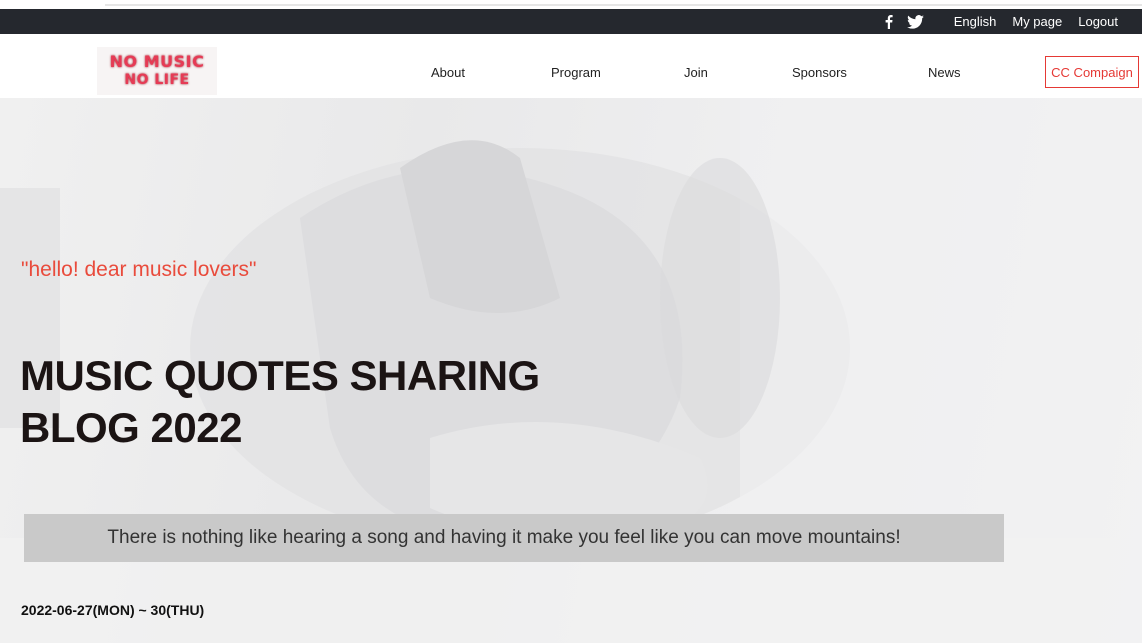 This screenshot has height=643, width=1142. What do you see at coordinates (1092, 72) in the screenshot?
I see `cc-compaign-button: CC Compaign` at bounding box center [1092, 72].